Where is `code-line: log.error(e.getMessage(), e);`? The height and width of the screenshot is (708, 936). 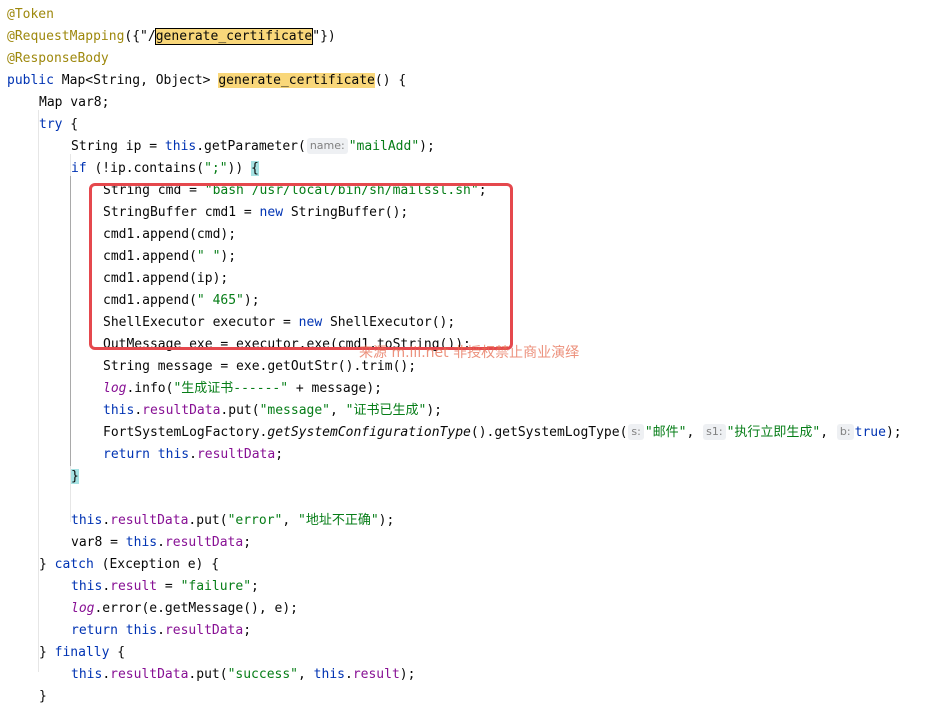
code-line: log.error(e.getMessage(), e); is located at coordinates (184, 609).